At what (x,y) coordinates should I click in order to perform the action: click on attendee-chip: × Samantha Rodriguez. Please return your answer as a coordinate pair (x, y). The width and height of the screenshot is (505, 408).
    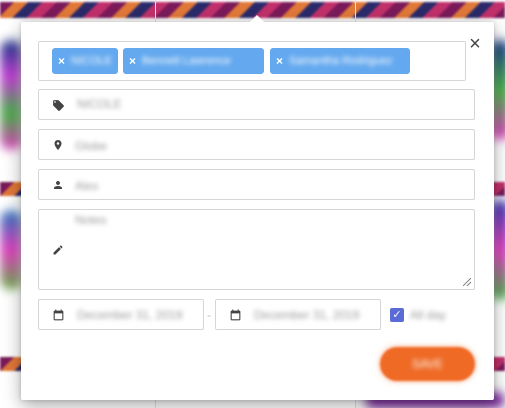
    Looking at the image, I should click on (340, 61).